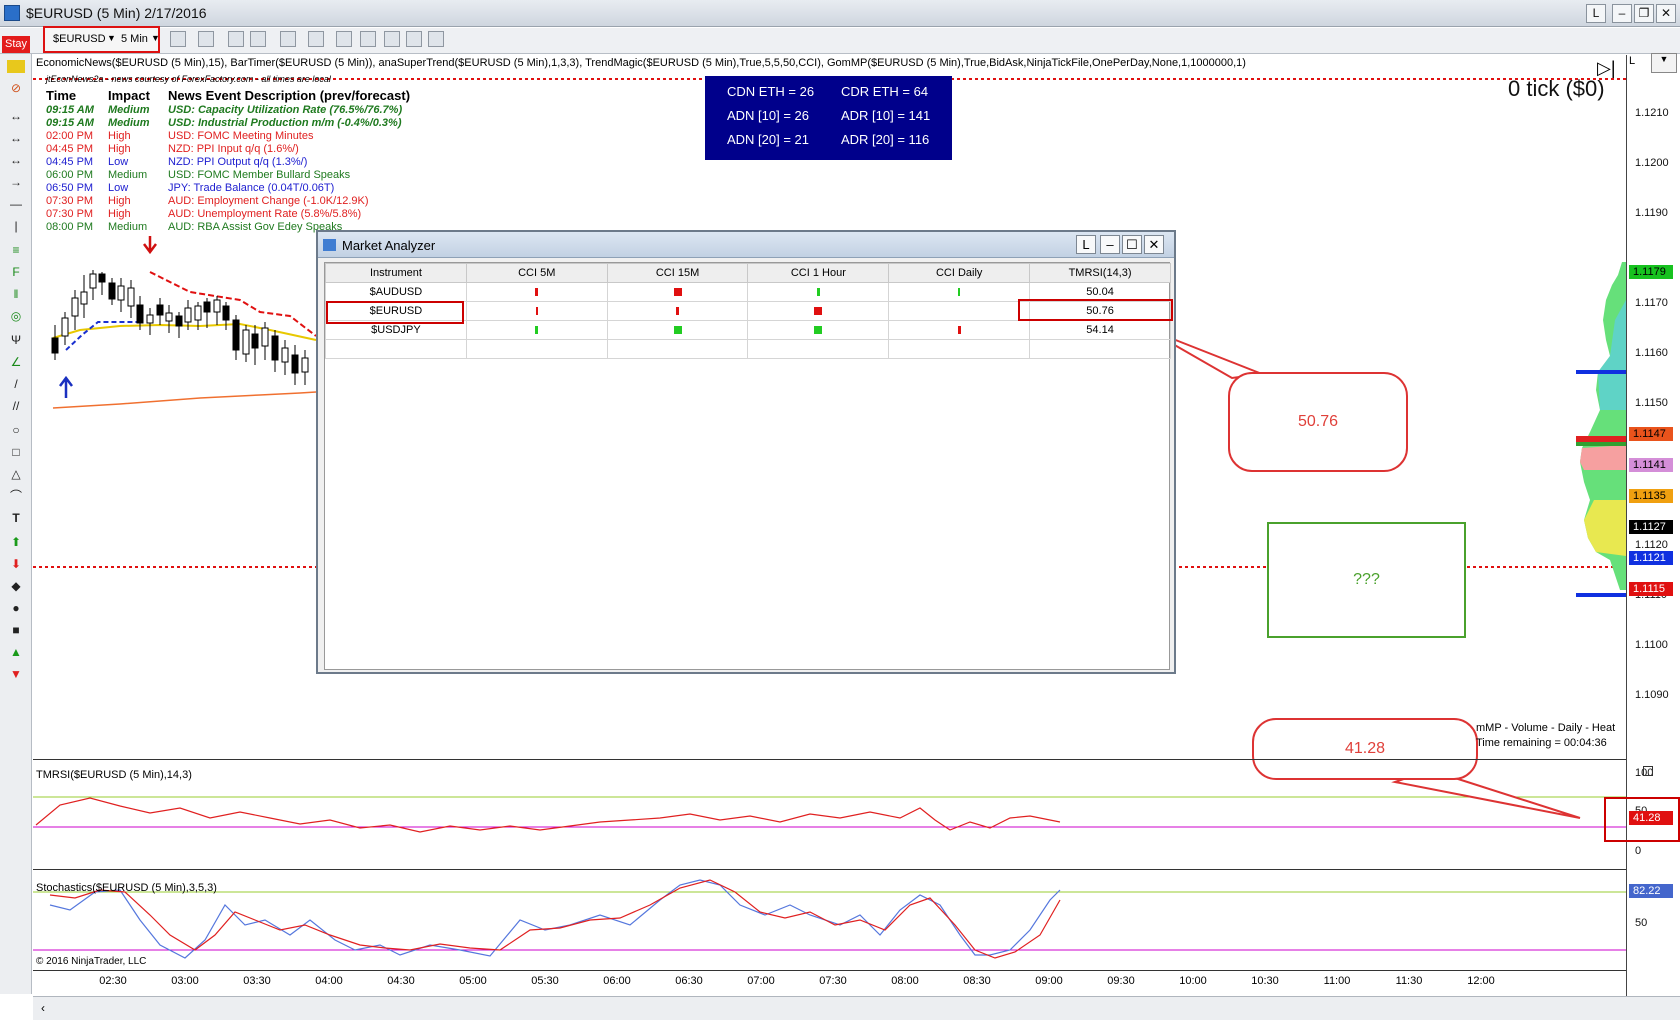 The image size is (1680, 1020). Describe the element at coordinates (885, 91) in the screenshot. I see `cdr-eth: CDR ETH = 64` at that location.